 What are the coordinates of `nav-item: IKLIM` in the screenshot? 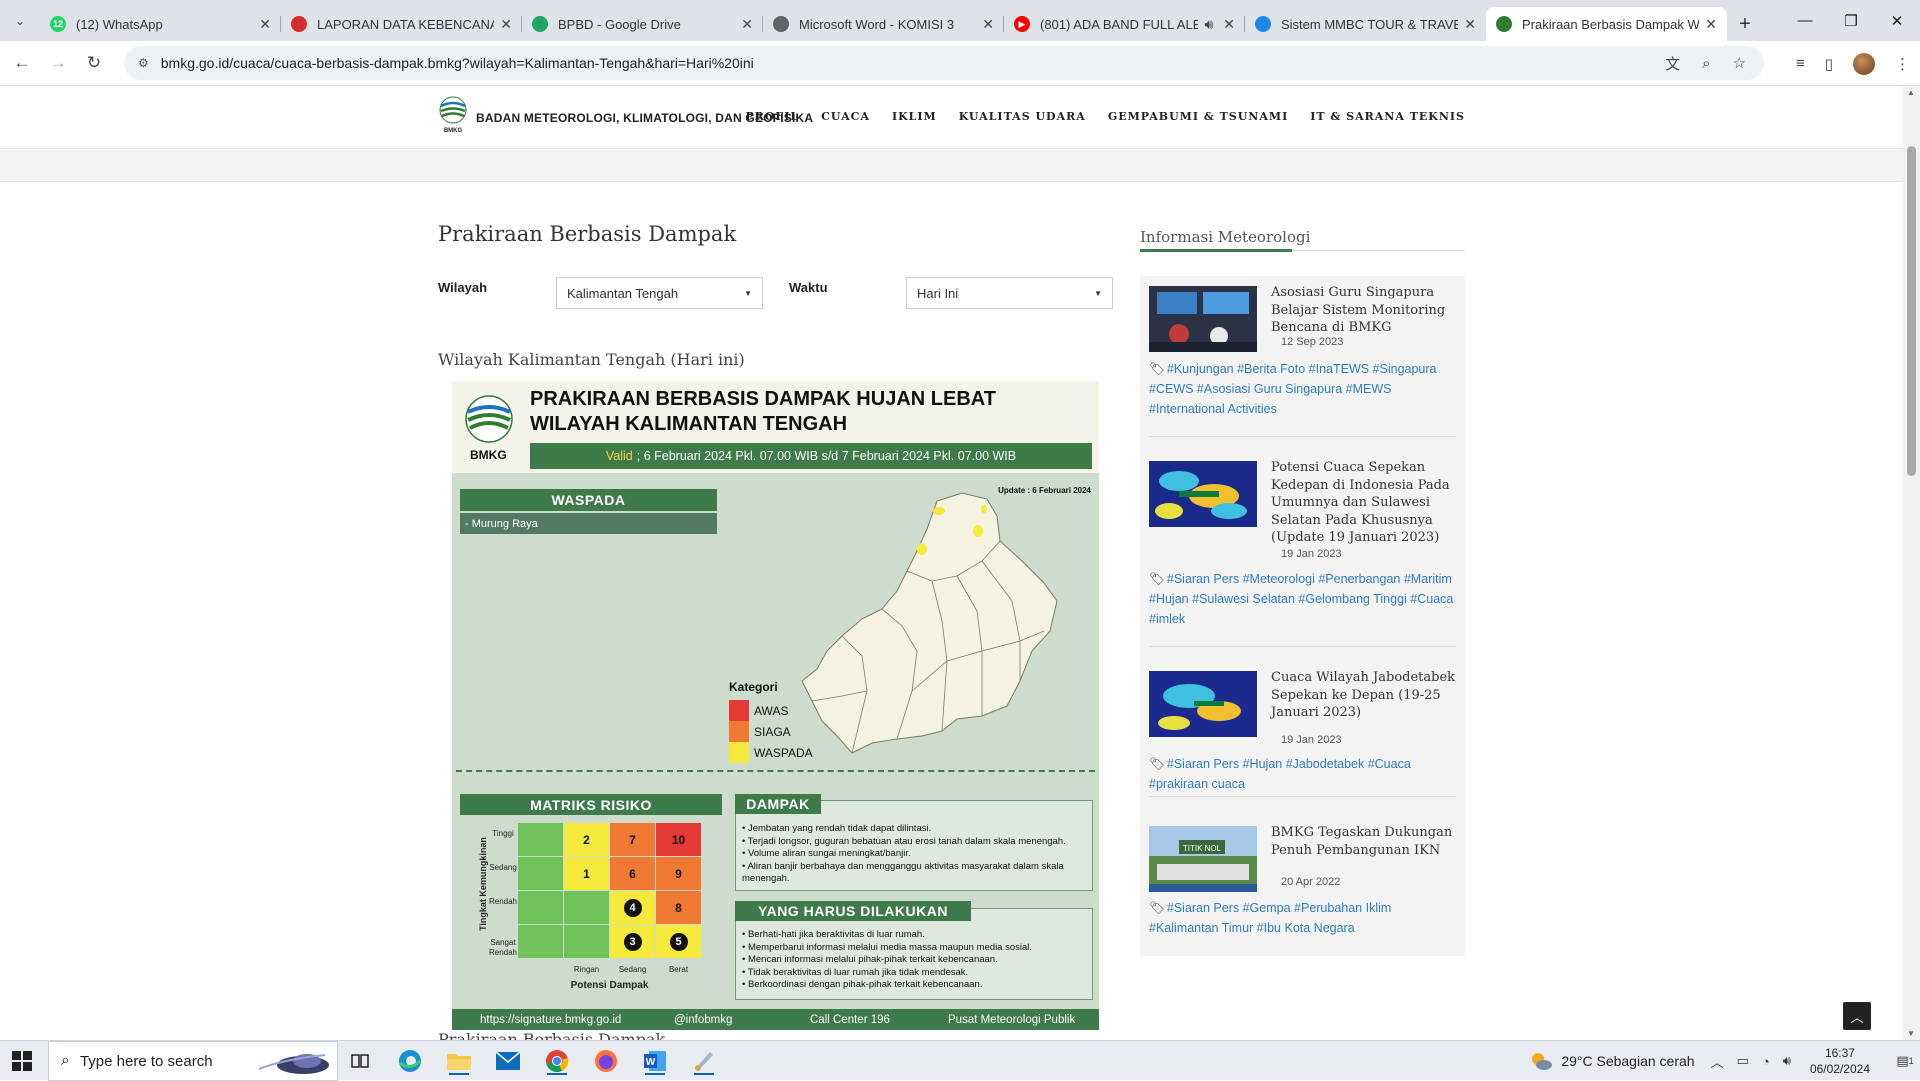 It's located at (914, 116).